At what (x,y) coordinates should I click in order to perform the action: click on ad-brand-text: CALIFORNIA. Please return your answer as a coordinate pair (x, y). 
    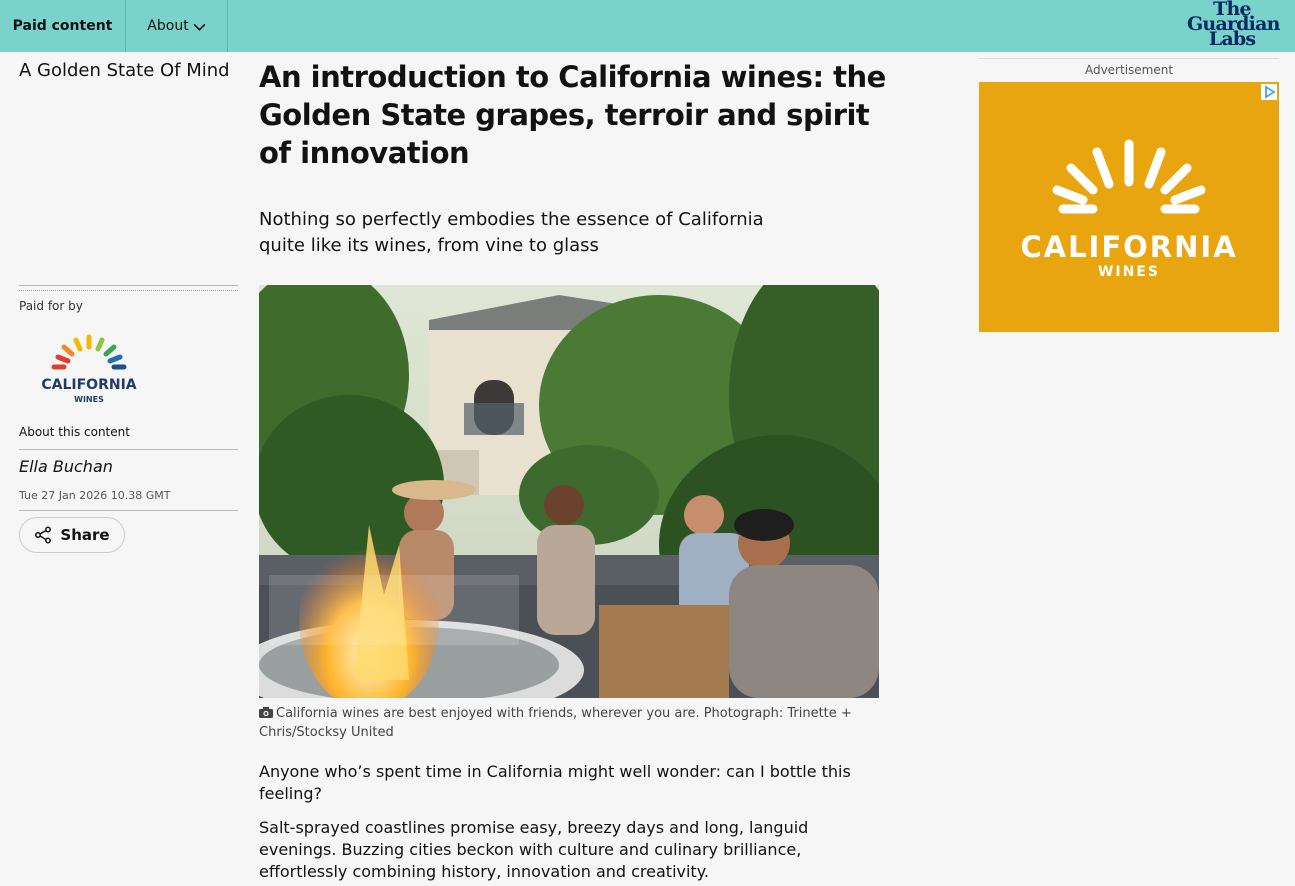
    Looking at the image, I should click on (1129, 247).